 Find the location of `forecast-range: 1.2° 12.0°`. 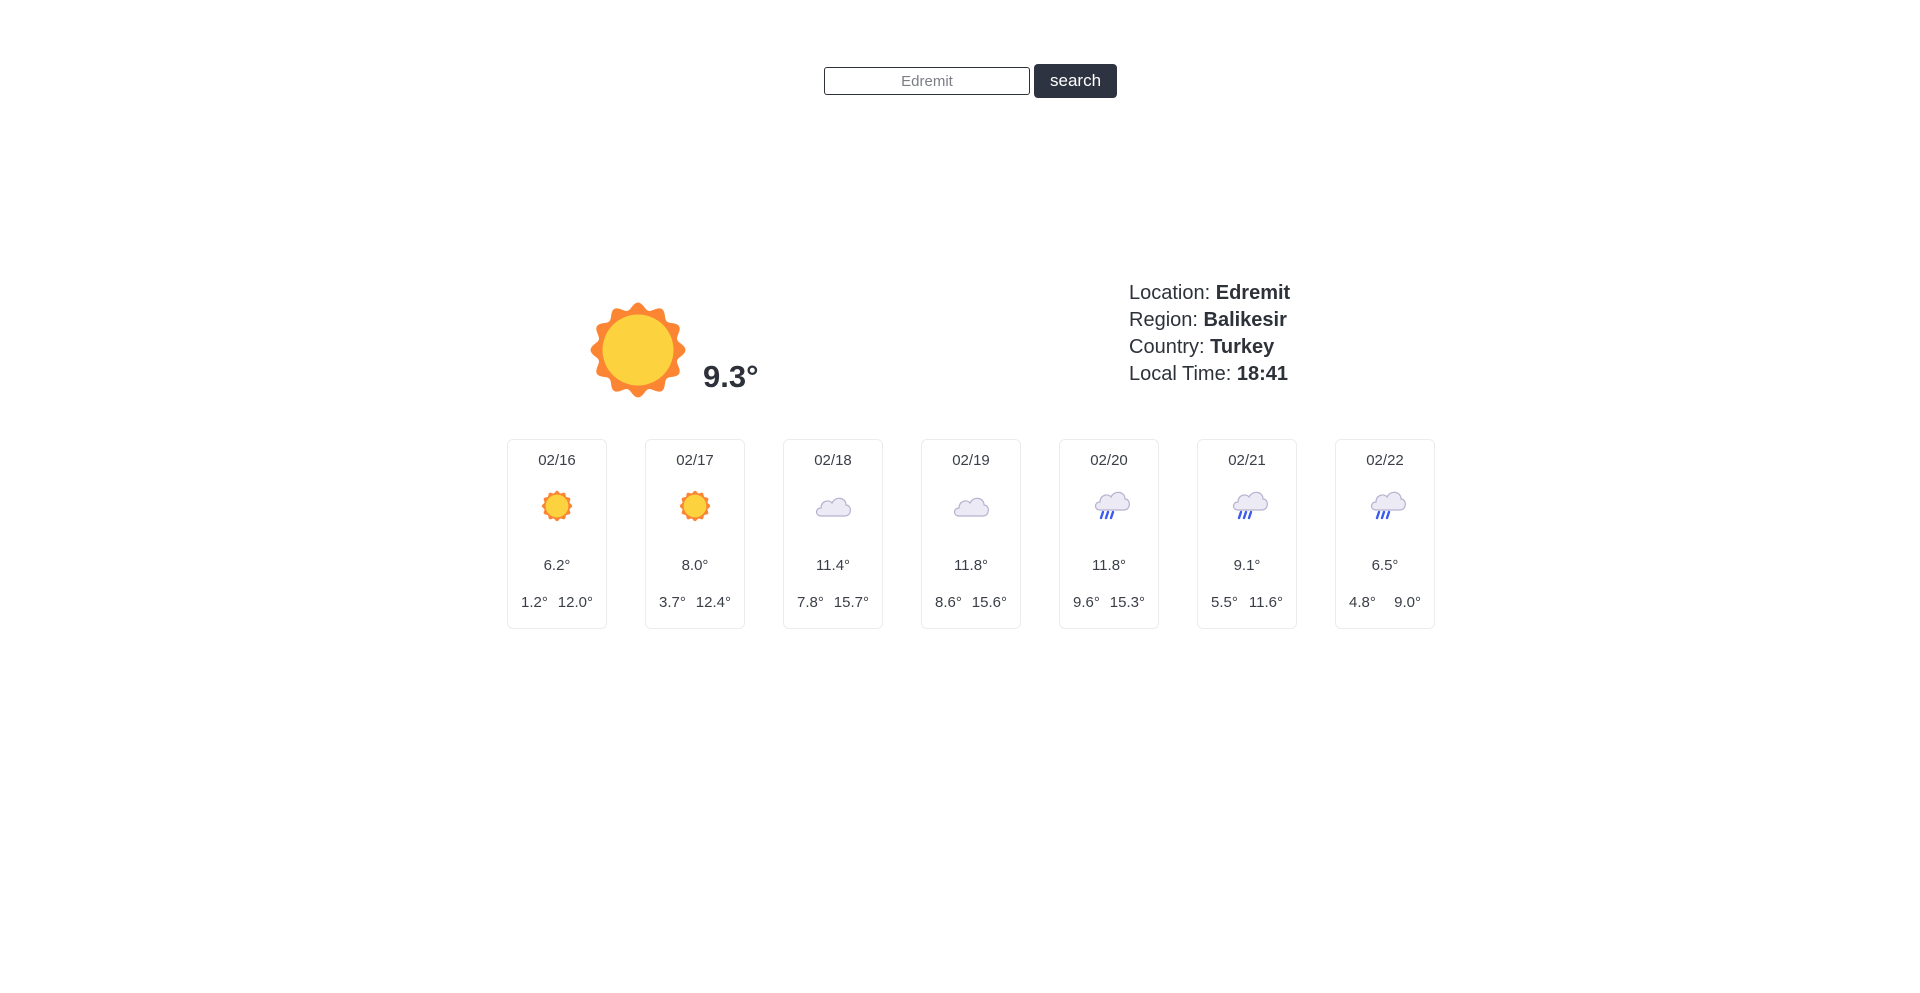

forecast-range: 1.2° 12.0° is located at coordinates (557, 602).